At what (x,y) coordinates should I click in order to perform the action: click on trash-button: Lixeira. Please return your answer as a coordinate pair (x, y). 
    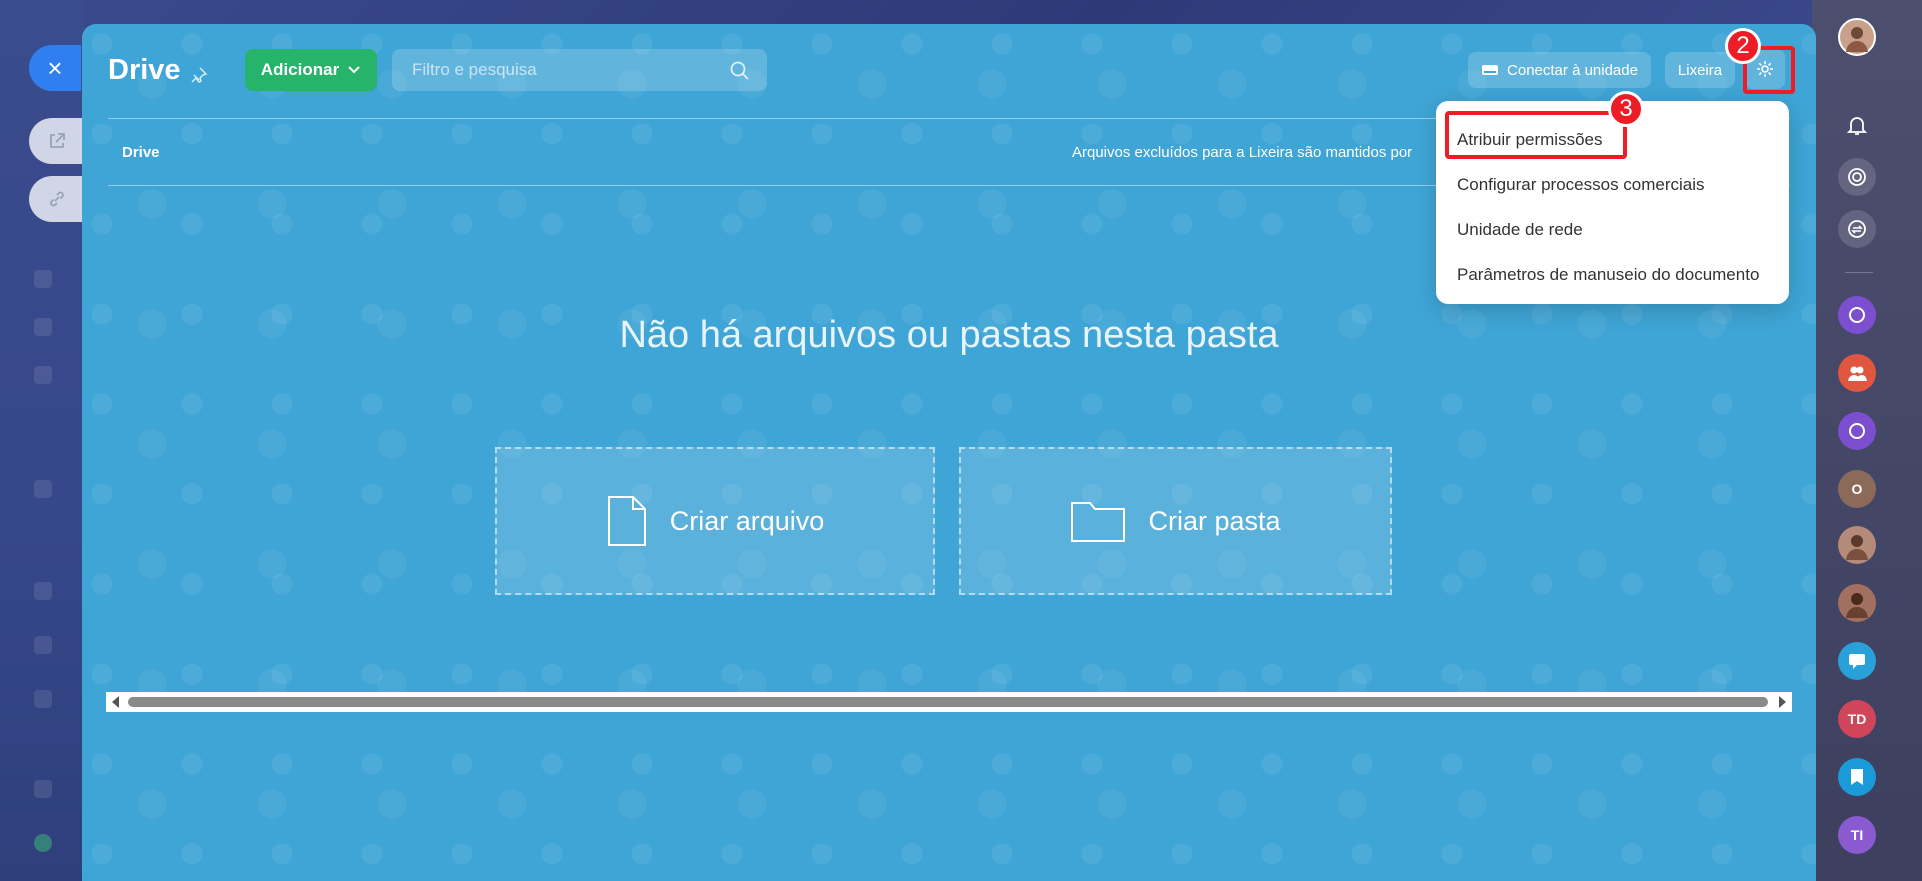
    Looking at the image, I should click on (1700, 70).